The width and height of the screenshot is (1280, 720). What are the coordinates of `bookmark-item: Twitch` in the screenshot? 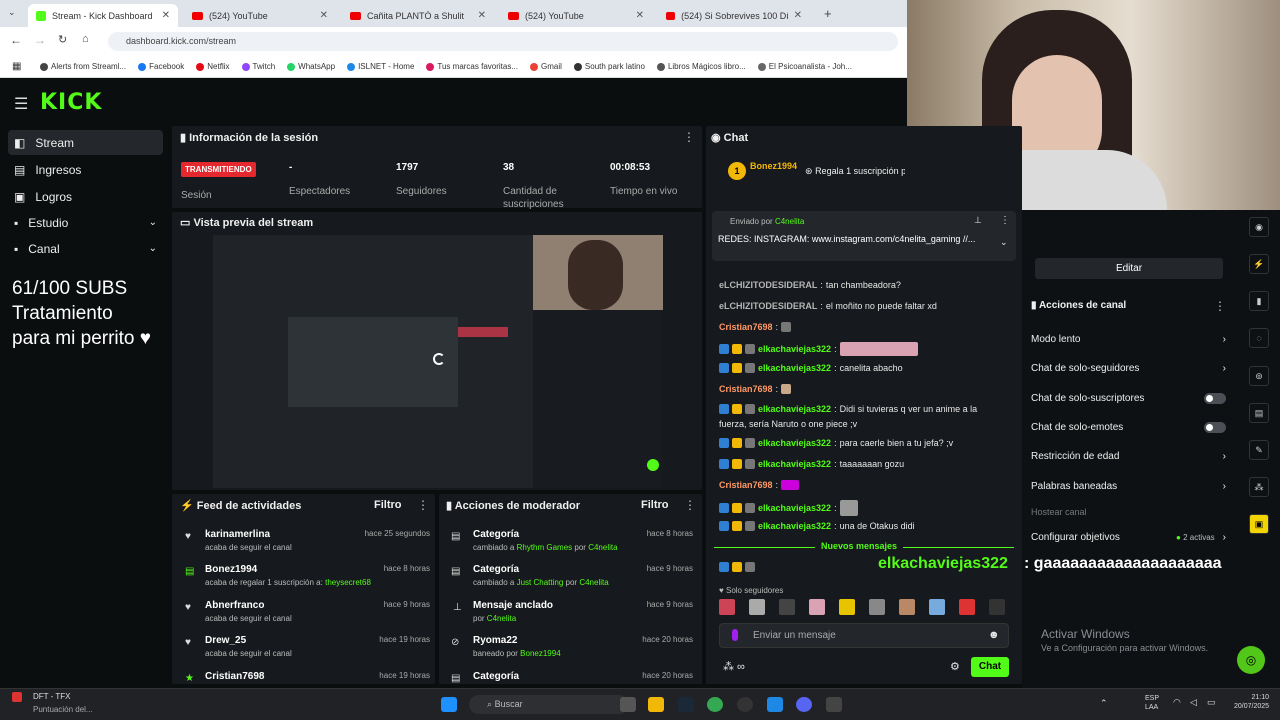 It's located at (258, 66).